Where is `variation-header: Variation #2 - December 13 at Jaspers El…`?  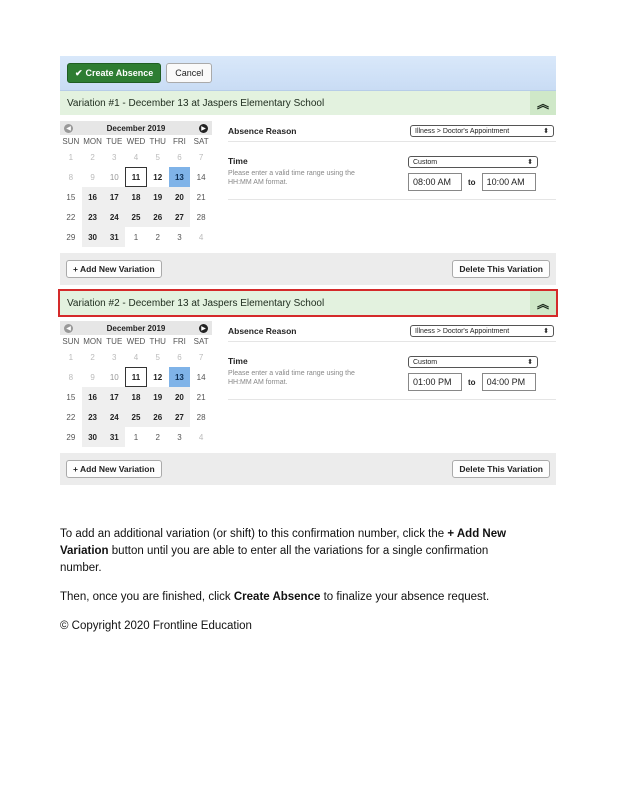 variation-header: Variation #2 - December 13 at Jaspers El… is located at coordinates (308, 303).